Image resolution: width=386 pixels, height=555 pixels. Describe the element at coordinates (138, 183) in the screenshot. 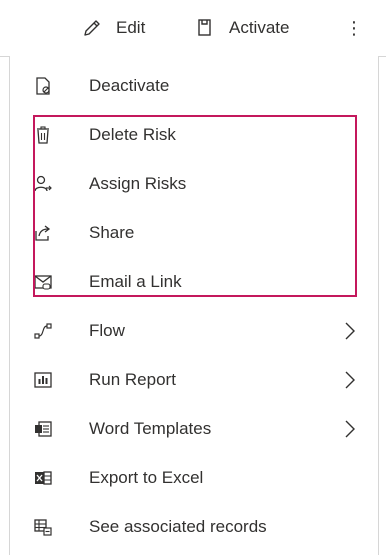

I see `menu-item-label: Assign Risks` at that location.